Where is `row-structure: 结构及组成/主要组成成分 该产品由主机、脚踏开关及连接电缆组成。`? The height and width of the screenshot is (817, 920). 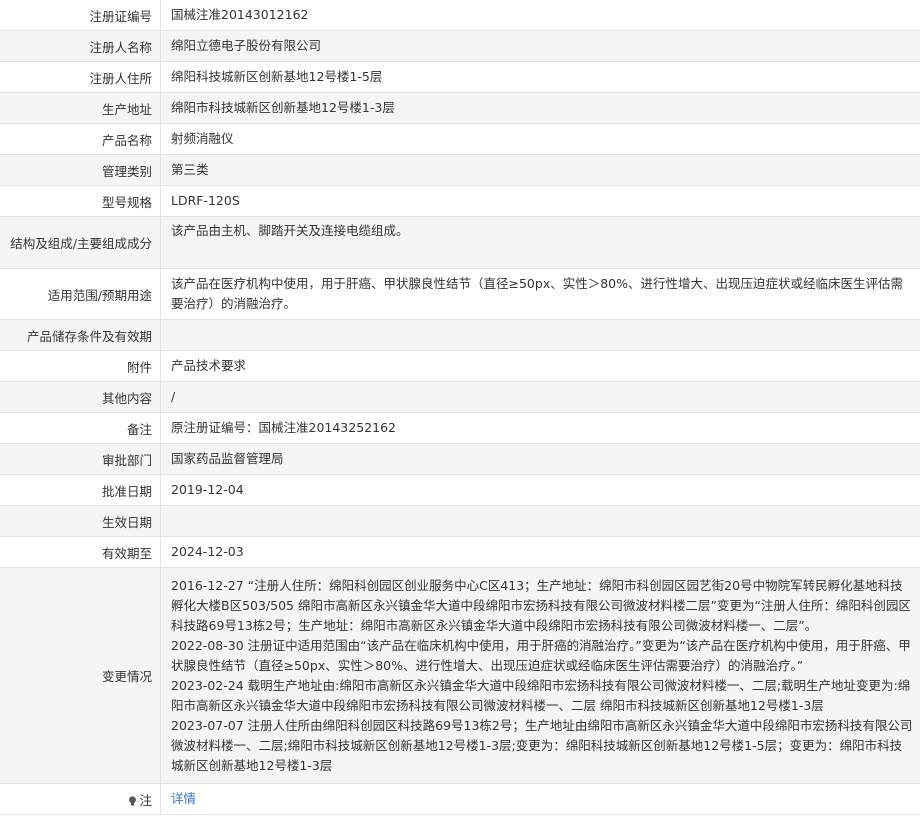
row-structure: 结构及组成/主要组成成分 该产品由主机、脚踏开关及连接电缆组成。 is located at coordinates (460, 242).